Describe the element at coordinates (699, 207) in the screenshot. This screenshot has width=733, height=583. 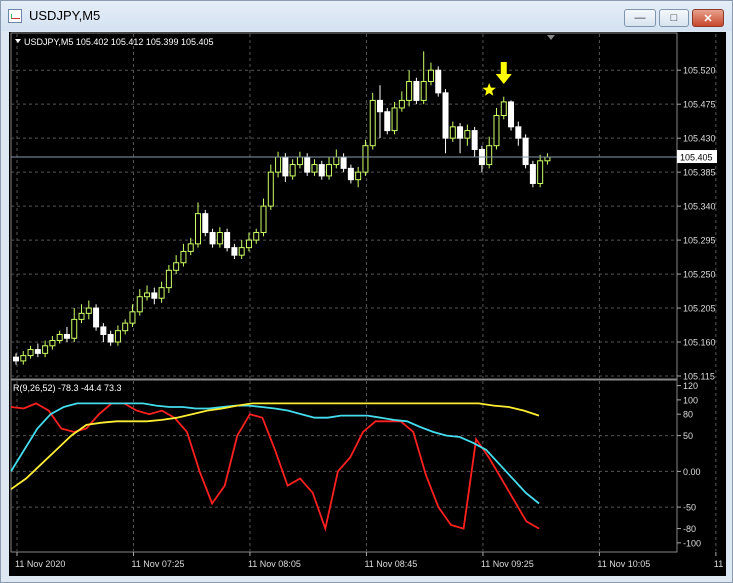
I see `price-tick-label: 105.340` at that location.